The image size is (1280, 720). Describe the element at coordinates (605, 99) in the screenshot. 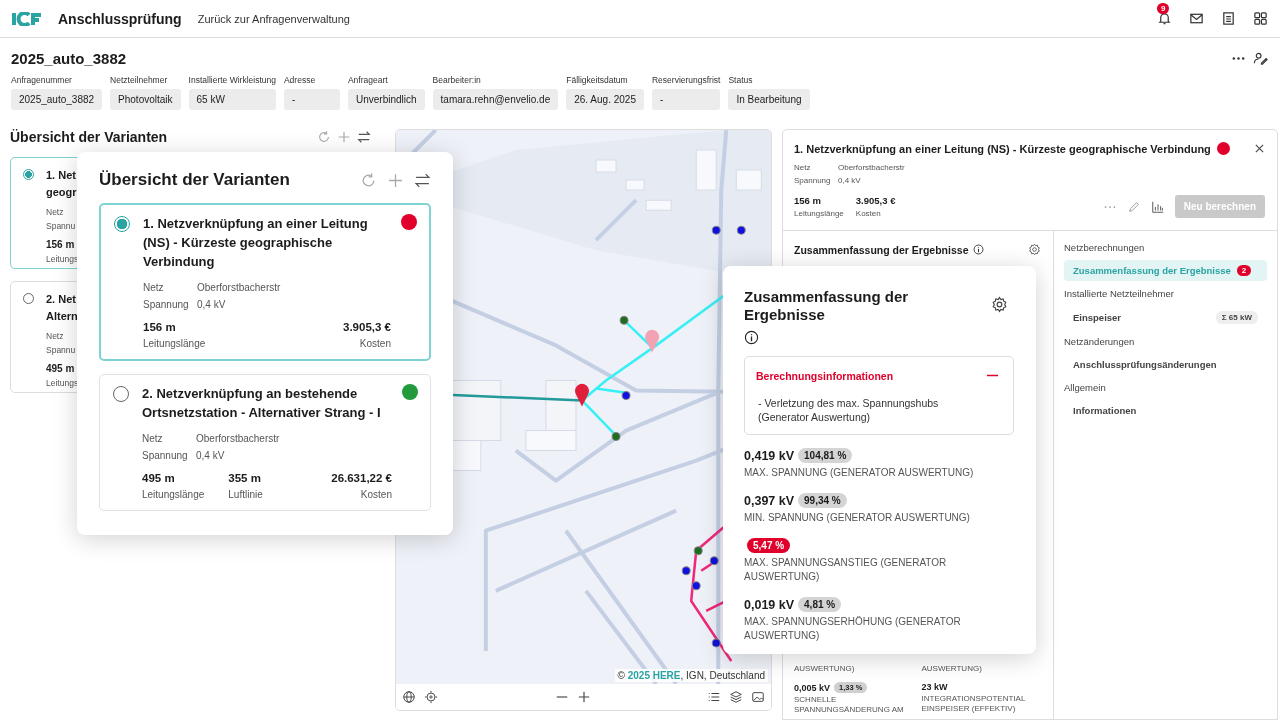

I see `field-value: 26. Aug. 2025` at that location.